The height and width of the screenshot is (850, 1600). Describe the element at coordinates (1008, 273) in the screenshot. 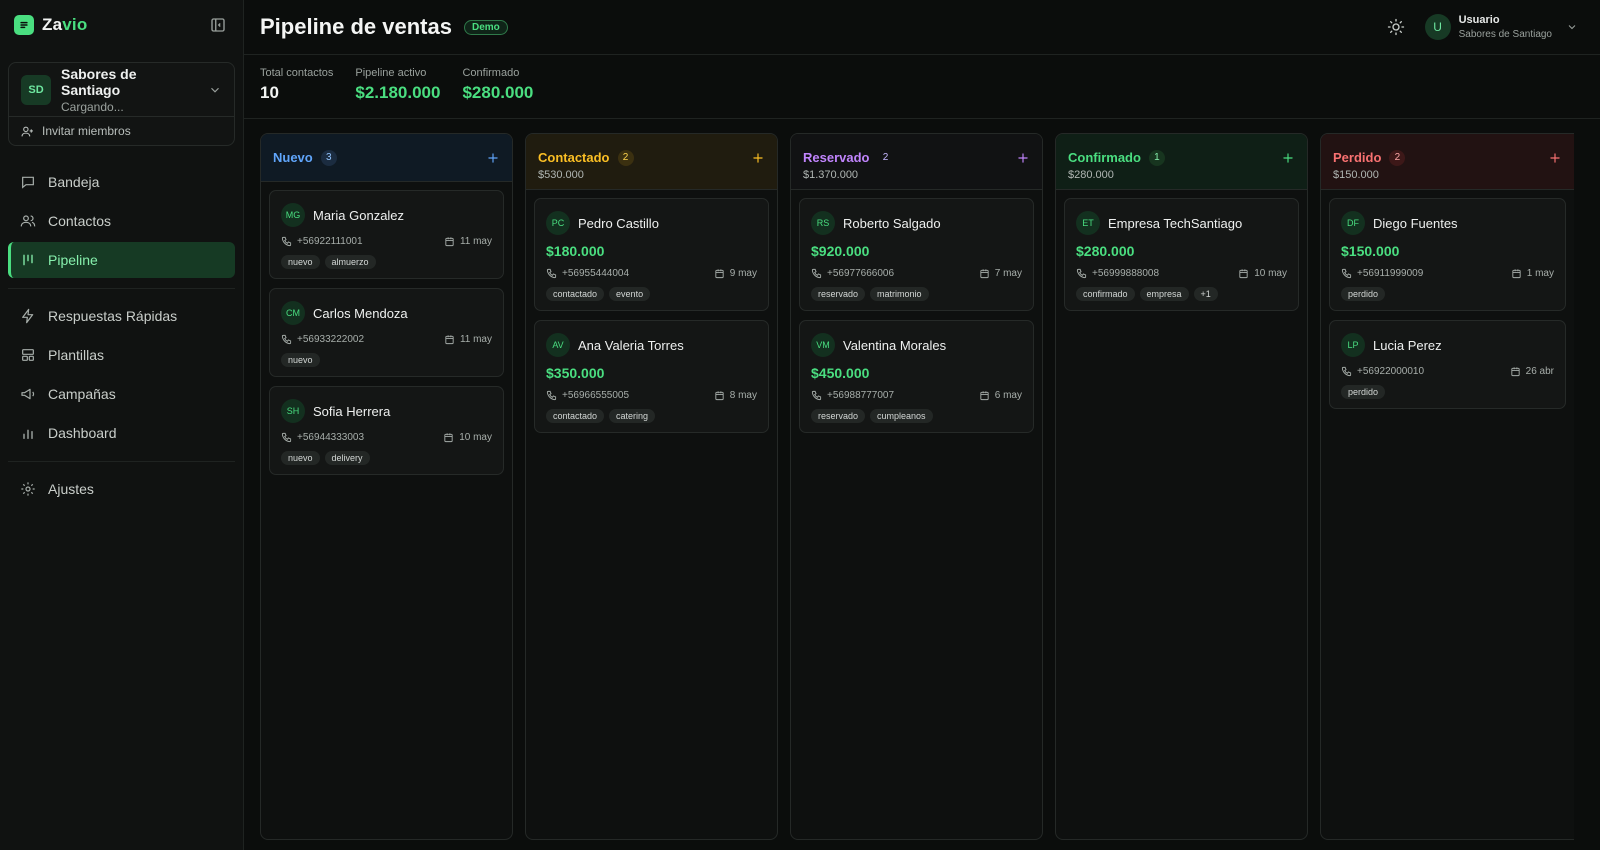

I see `card-date: 7 may` at that location.